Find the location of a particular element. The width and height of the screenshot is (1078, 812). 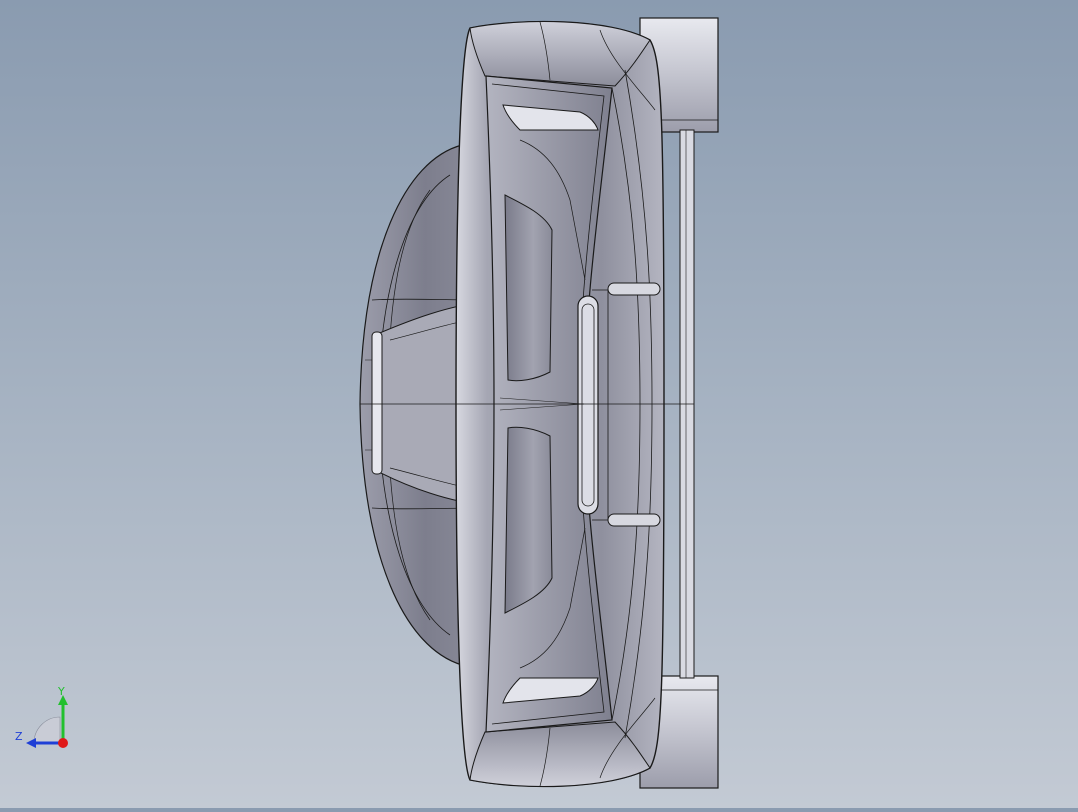

x-axis-dot is located at coordinates (63, 743).